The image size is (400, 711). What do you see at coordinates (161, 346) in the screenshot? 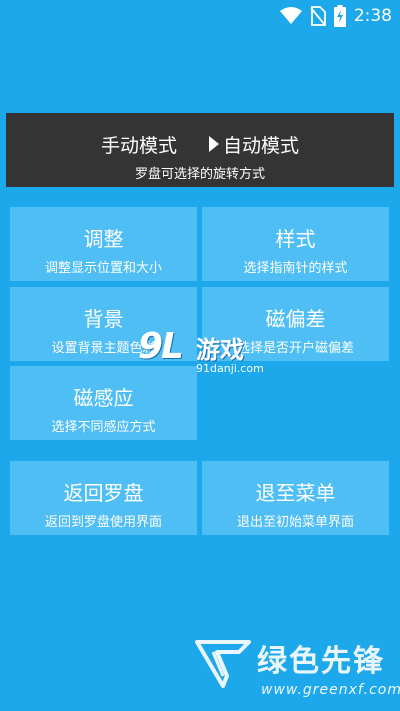
I see `watermark-logo-number: 9L` at bounding box center [161, 346].